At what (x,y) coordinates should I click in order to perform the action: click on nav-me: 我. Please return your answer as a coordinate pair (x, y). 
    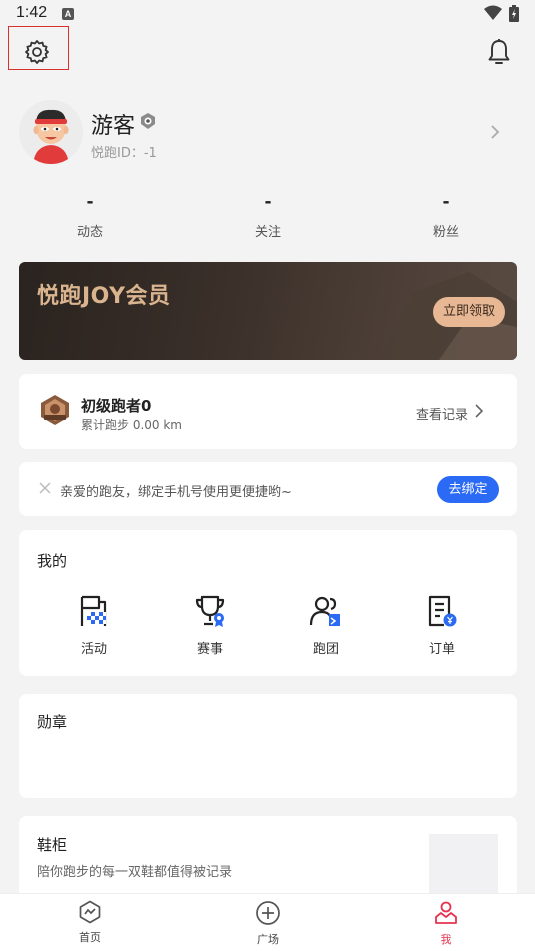
    Looking at the image, I should click on (446, 923).